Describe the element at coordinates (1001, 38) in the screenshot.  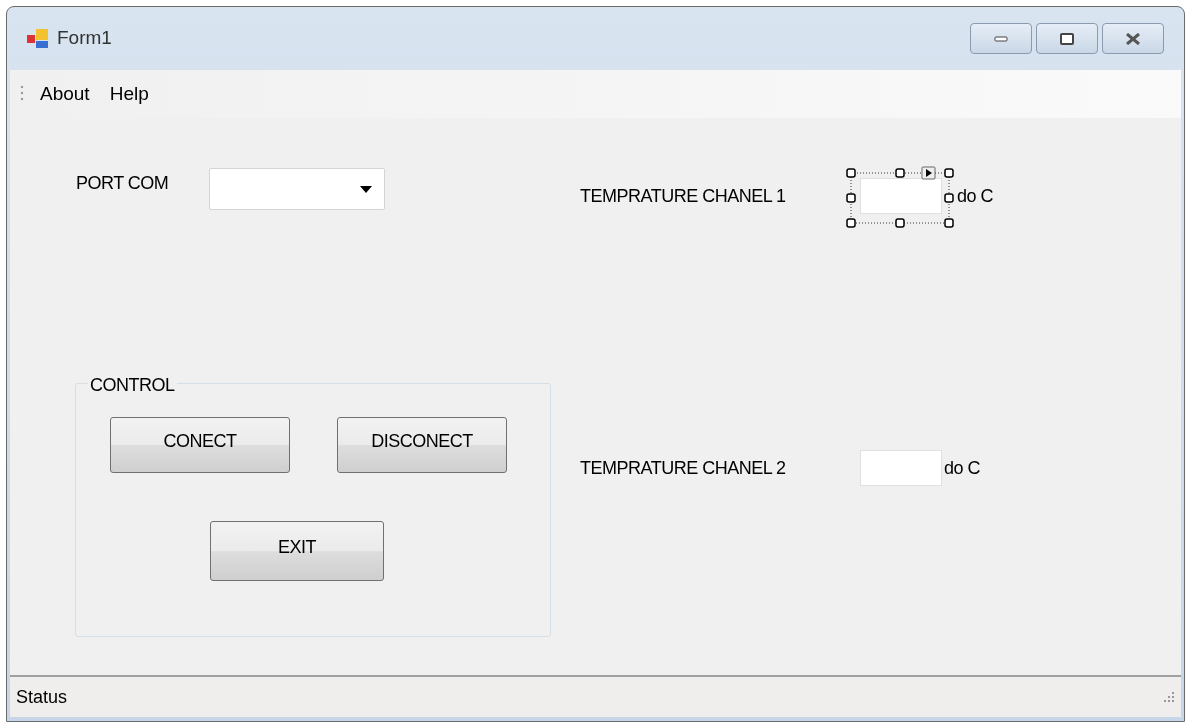
I see `minimize-icon` at that location.